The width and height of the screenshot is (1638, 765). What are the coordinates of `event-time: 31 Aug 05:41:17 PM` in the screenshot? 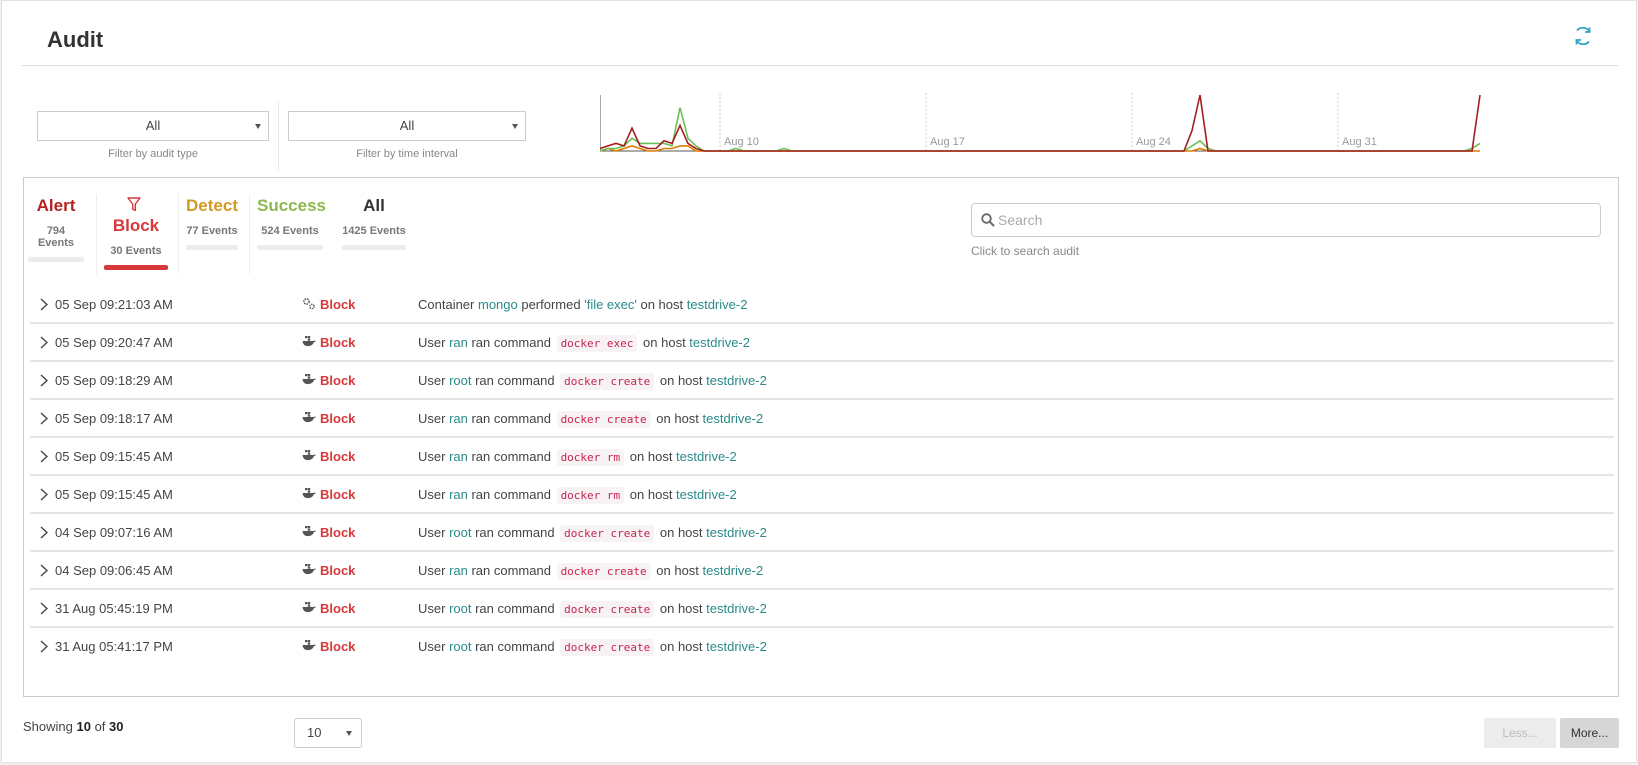 It's located at (114, 646).